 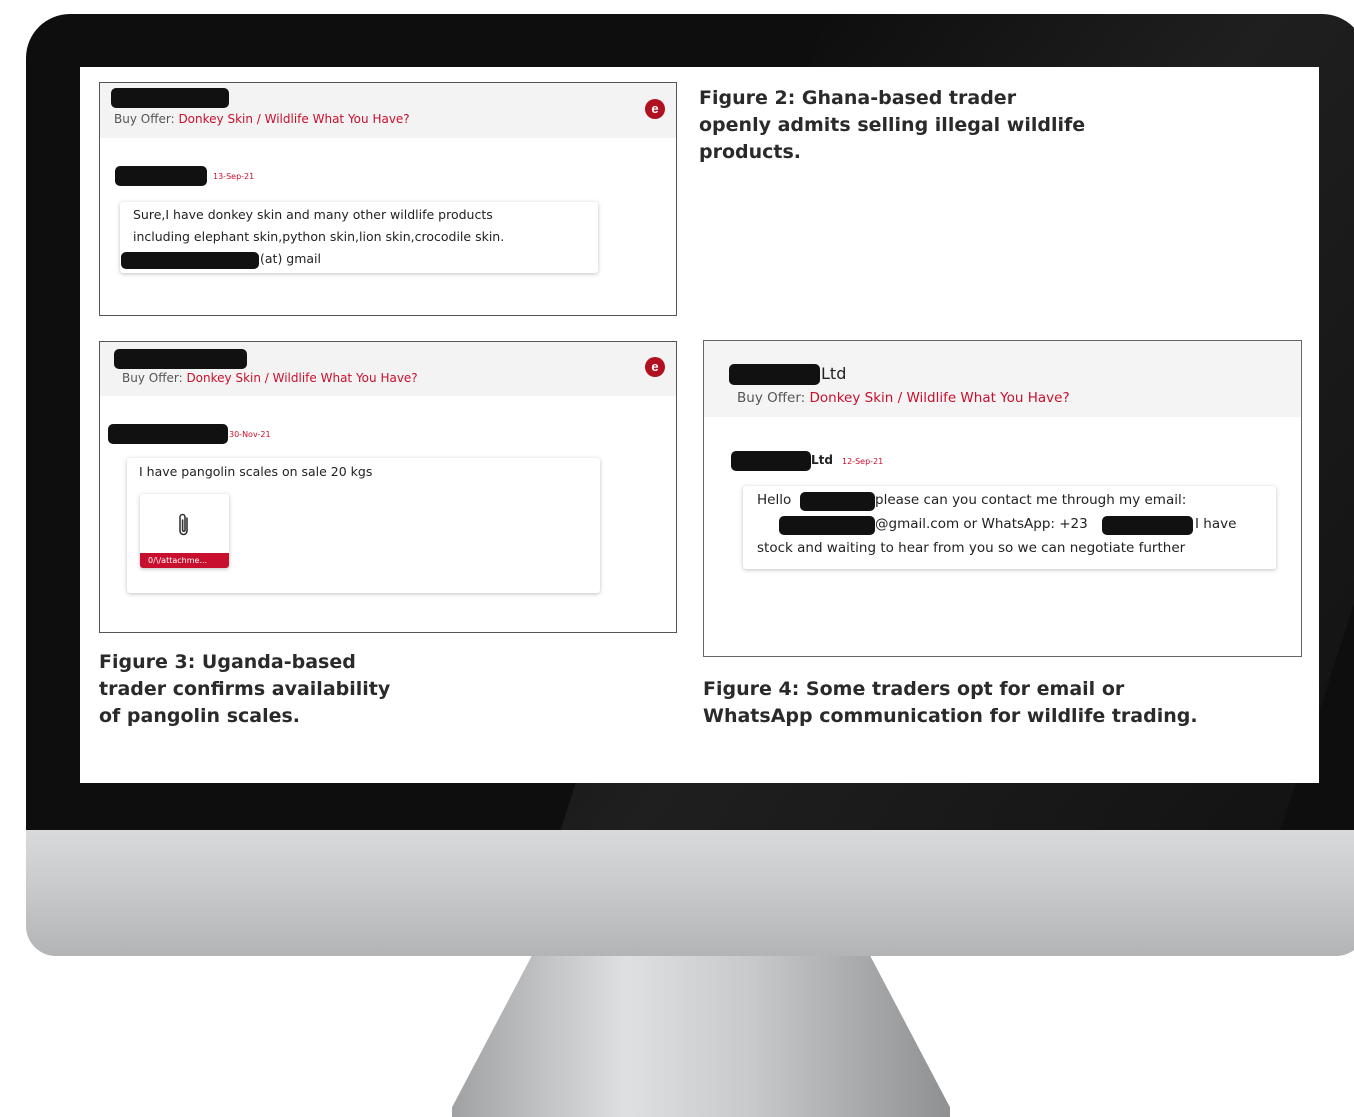 I want to click on sender-suffix: Ltd, so click(x=822, y=460).